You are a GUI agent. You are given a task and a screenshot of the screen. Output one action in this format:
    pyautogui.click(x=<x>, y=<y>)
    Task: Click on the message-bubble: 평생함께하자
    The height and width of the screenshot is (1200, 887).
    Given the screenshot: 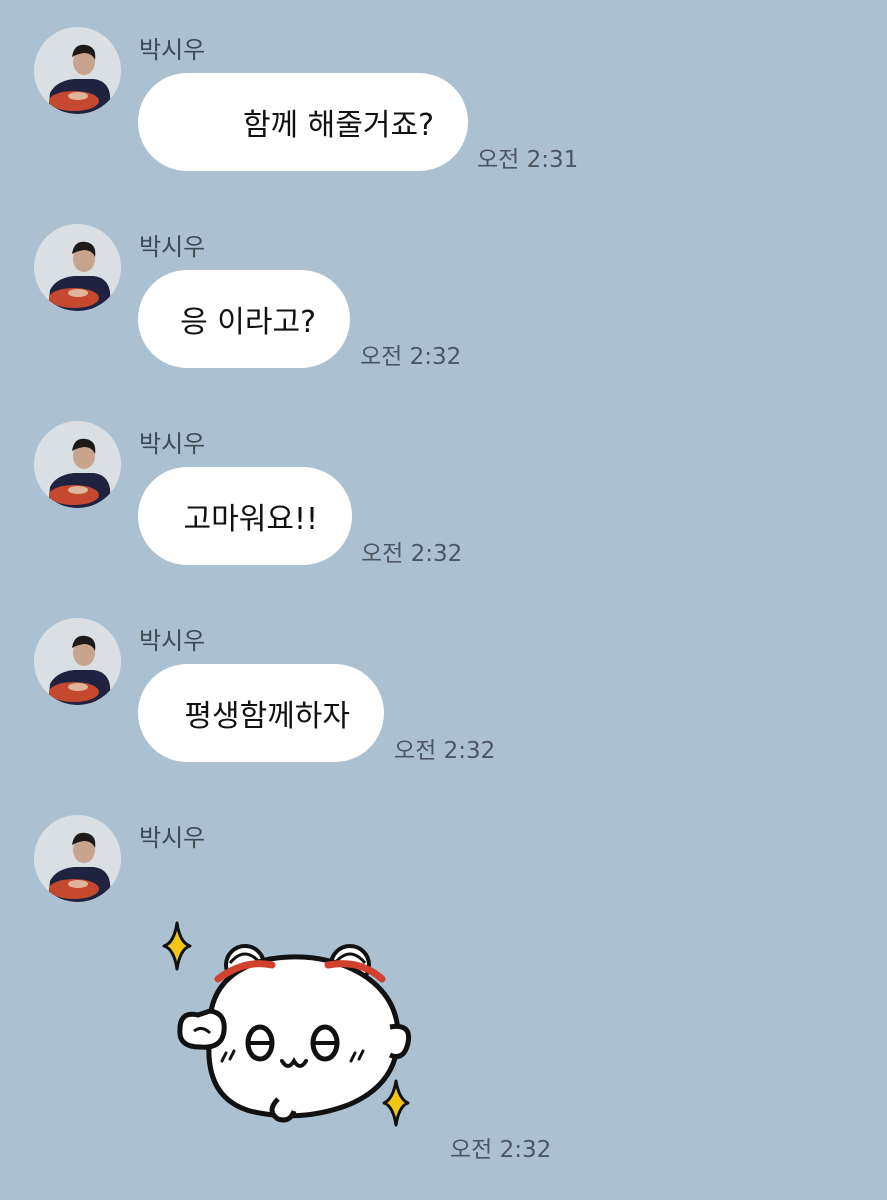 What is the action you would take?
    pyautogui.click(x=261, y=713)
    